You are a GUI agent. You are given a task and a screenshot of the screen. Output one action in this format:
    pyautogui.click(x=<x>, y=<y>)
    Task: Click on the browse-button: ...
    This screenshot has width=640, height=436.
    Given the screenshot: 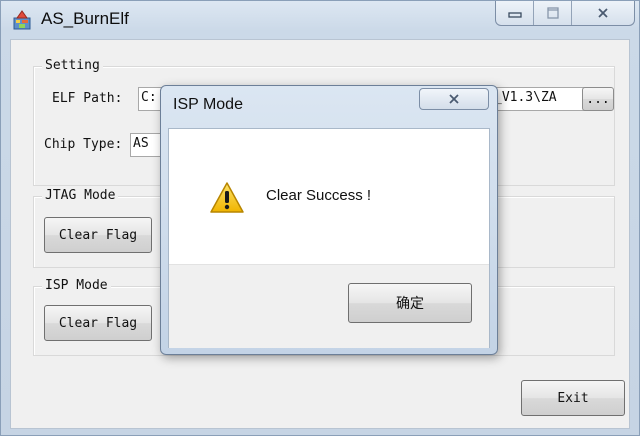 What is the action you would take?
    pyautogui.click(x=598, y=99)
    